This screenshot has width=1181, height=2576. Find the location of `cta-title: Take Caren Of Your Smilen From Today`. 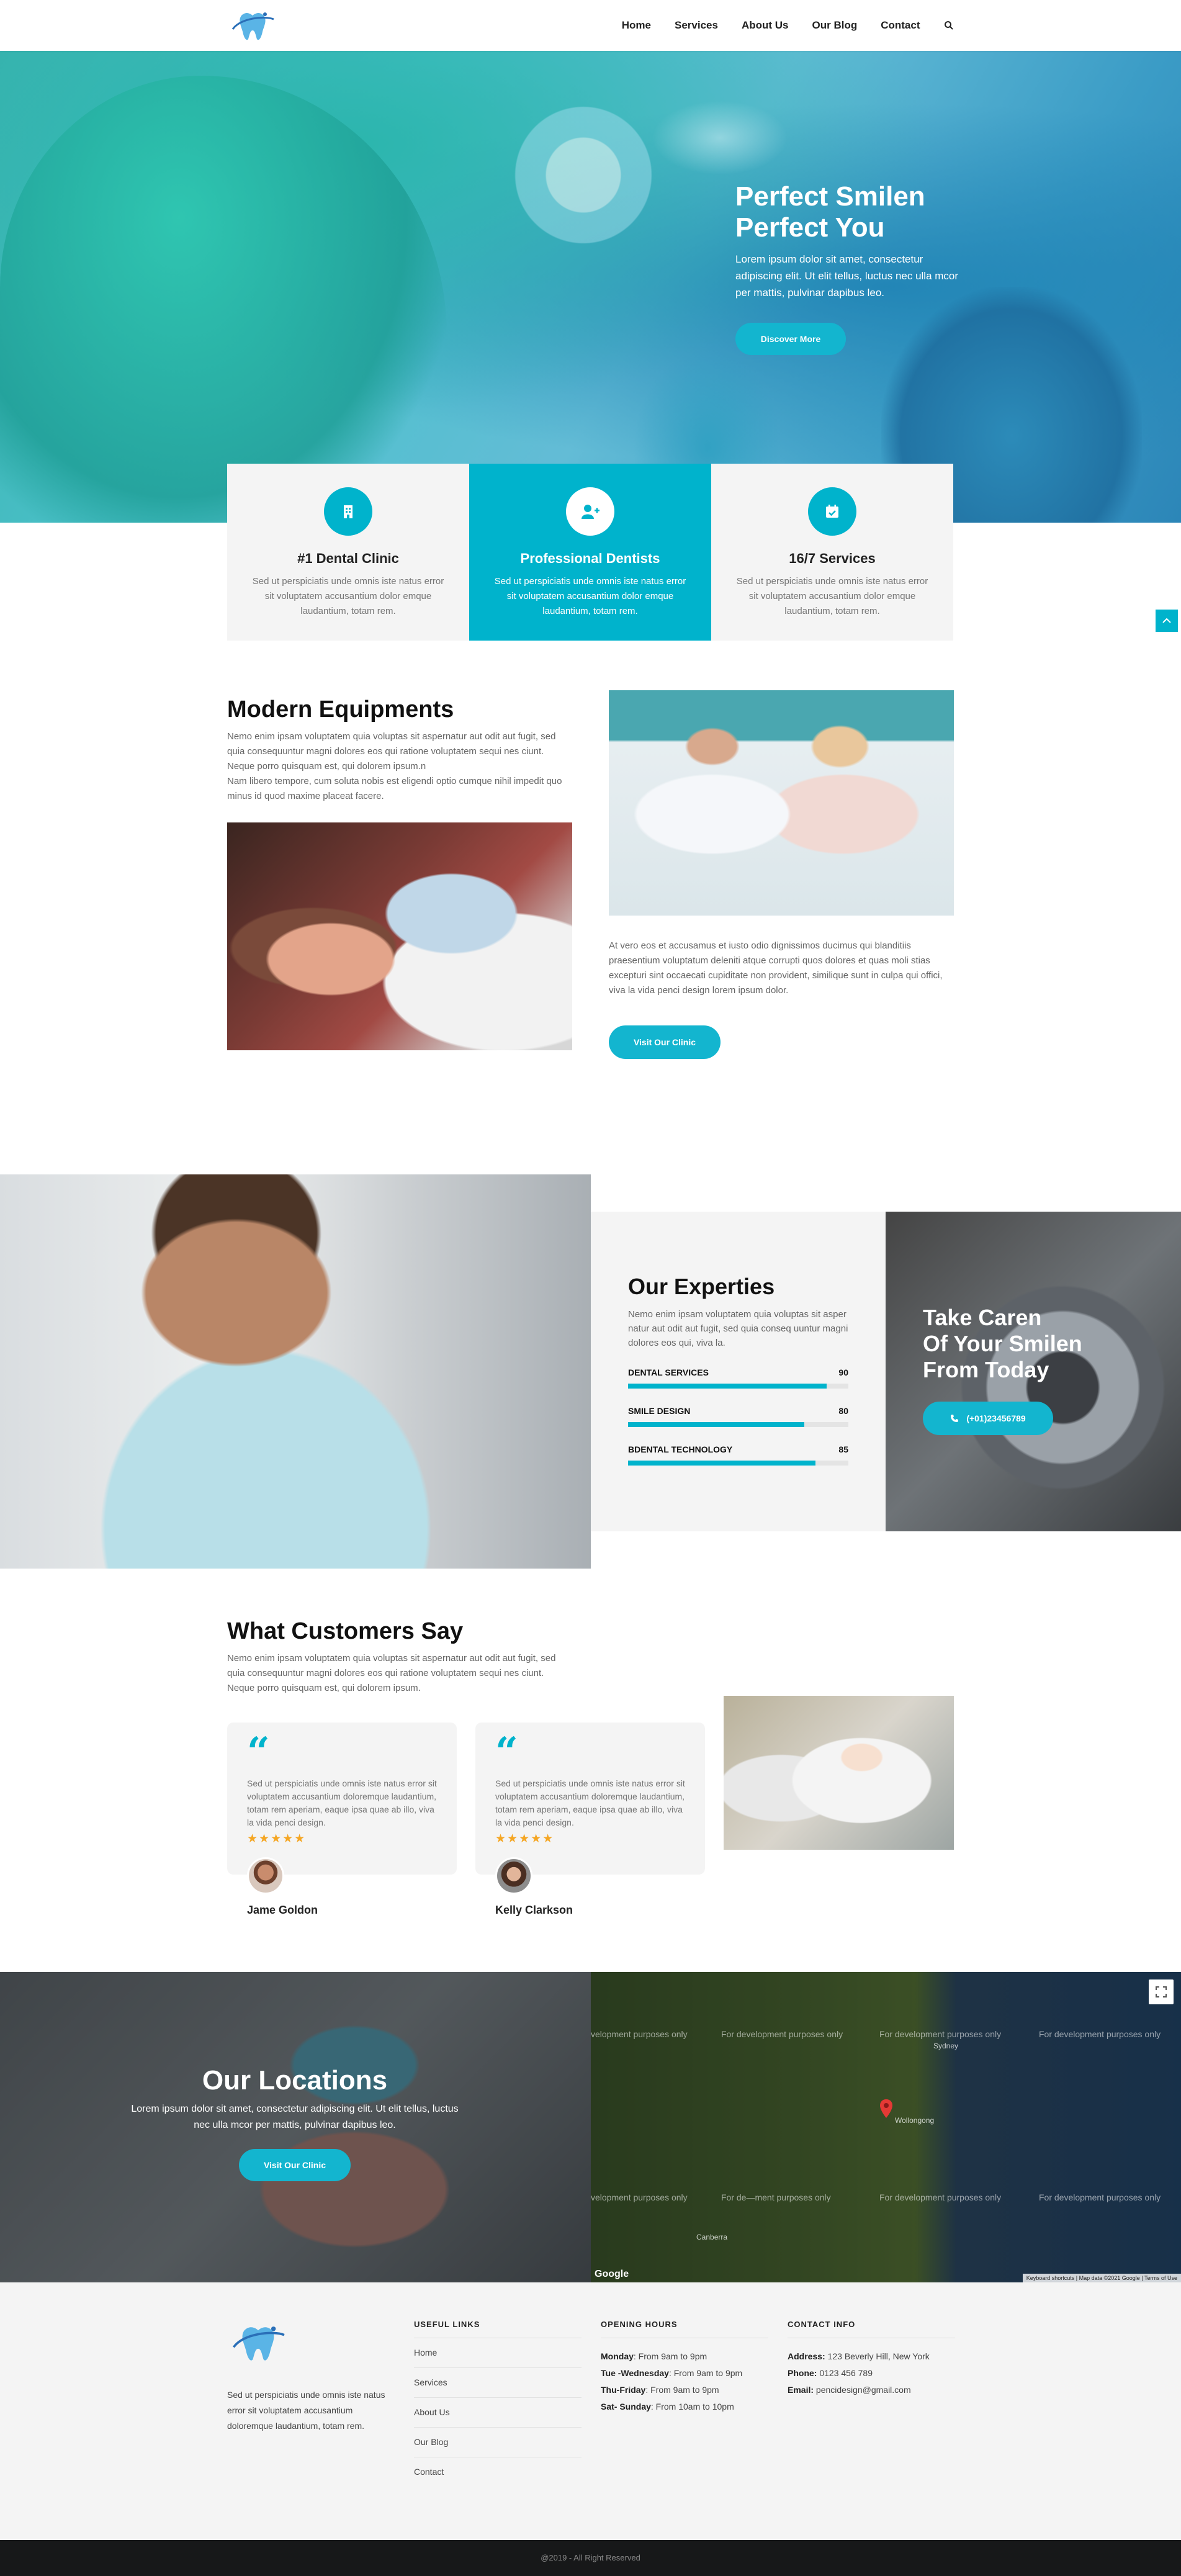

cta-title: Take Caren Of Your Smilen From Today is located at coordinates (1002, 1344).